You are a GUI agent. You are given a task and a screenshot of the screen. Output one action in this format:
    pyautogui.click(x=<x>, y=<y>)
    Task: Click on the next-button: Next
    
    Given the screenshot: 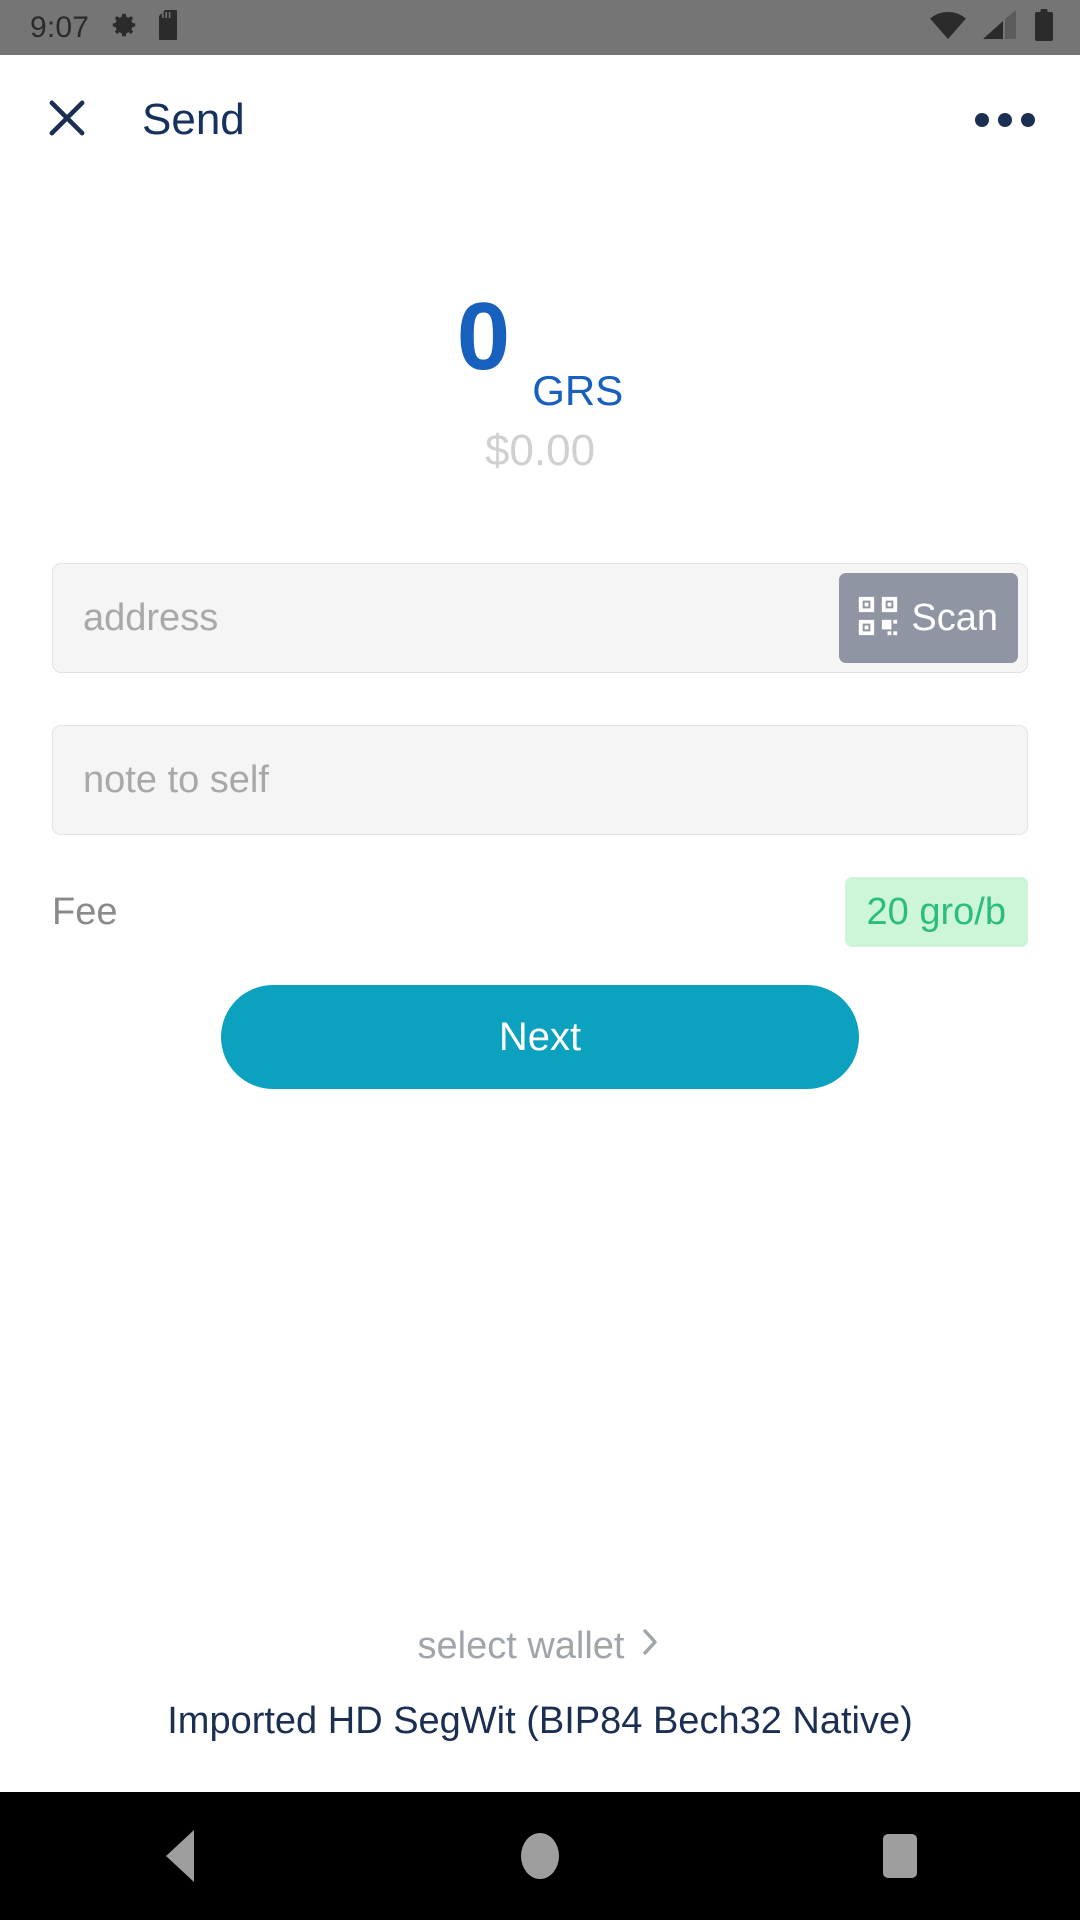 What is the action you would take?
    pyautogui.click(x=540, y=1037)
    